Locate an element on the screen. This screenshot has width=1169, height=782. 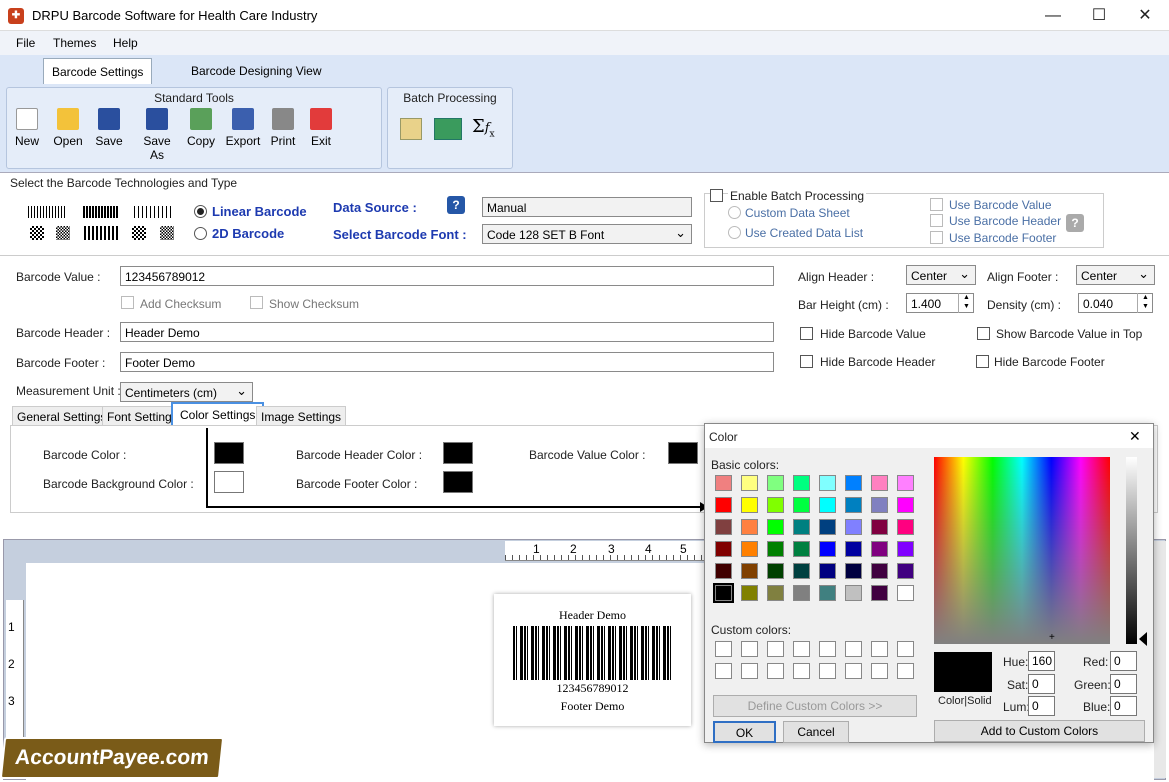
linear-barcode-radio is located at coordinates (200, 211).